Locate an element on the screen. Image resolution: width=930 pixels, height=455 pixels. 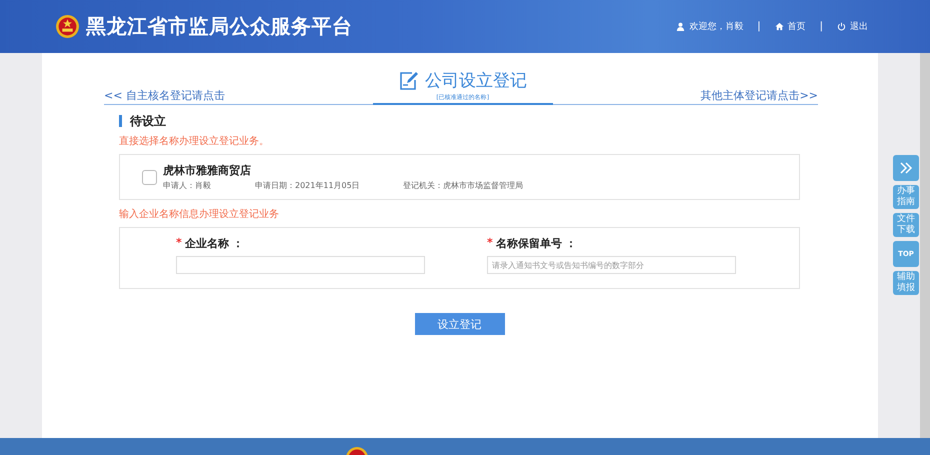
input-field is located at coordinates (300, 265).